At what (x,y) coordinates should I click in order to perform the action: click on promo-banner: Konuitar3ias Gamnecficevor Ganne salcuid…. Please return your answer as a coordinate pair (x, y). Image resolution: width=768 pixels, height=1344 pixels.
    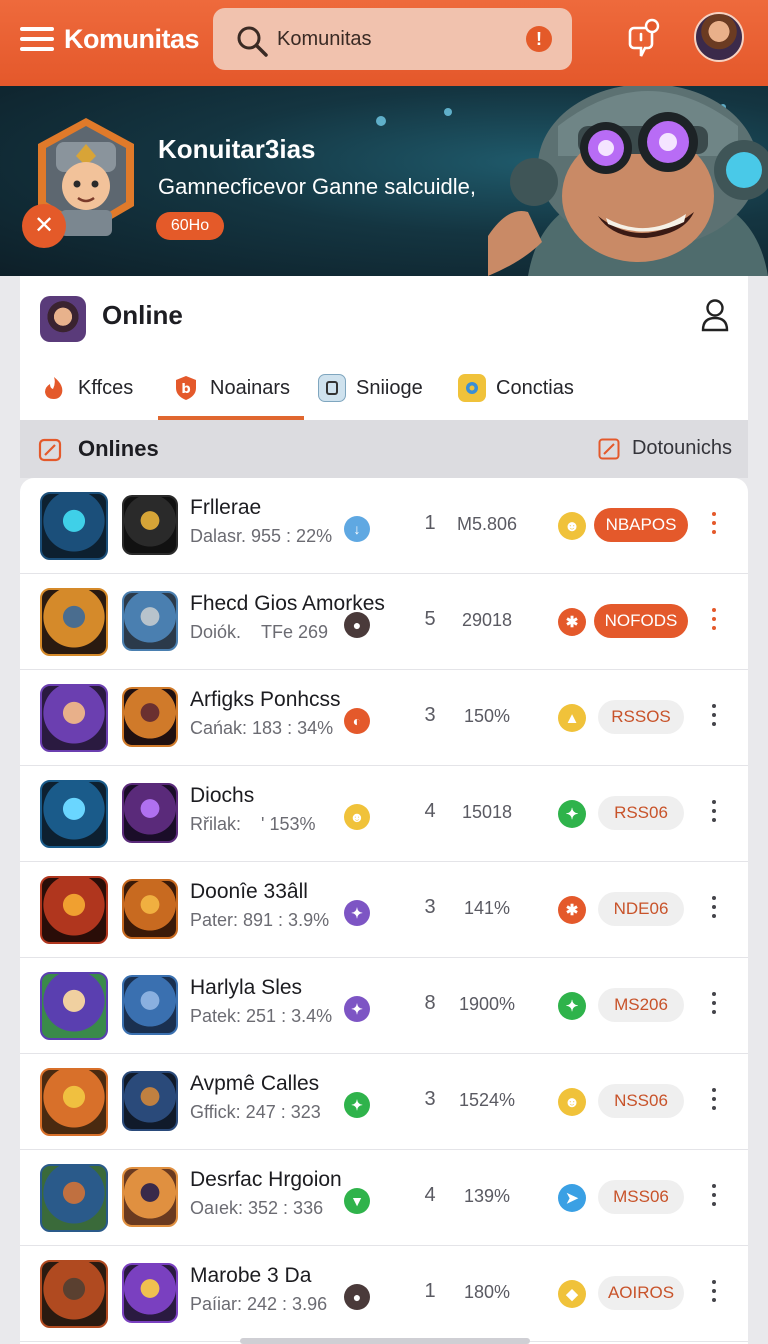
    Looking at the image, I should click on (384, 181).